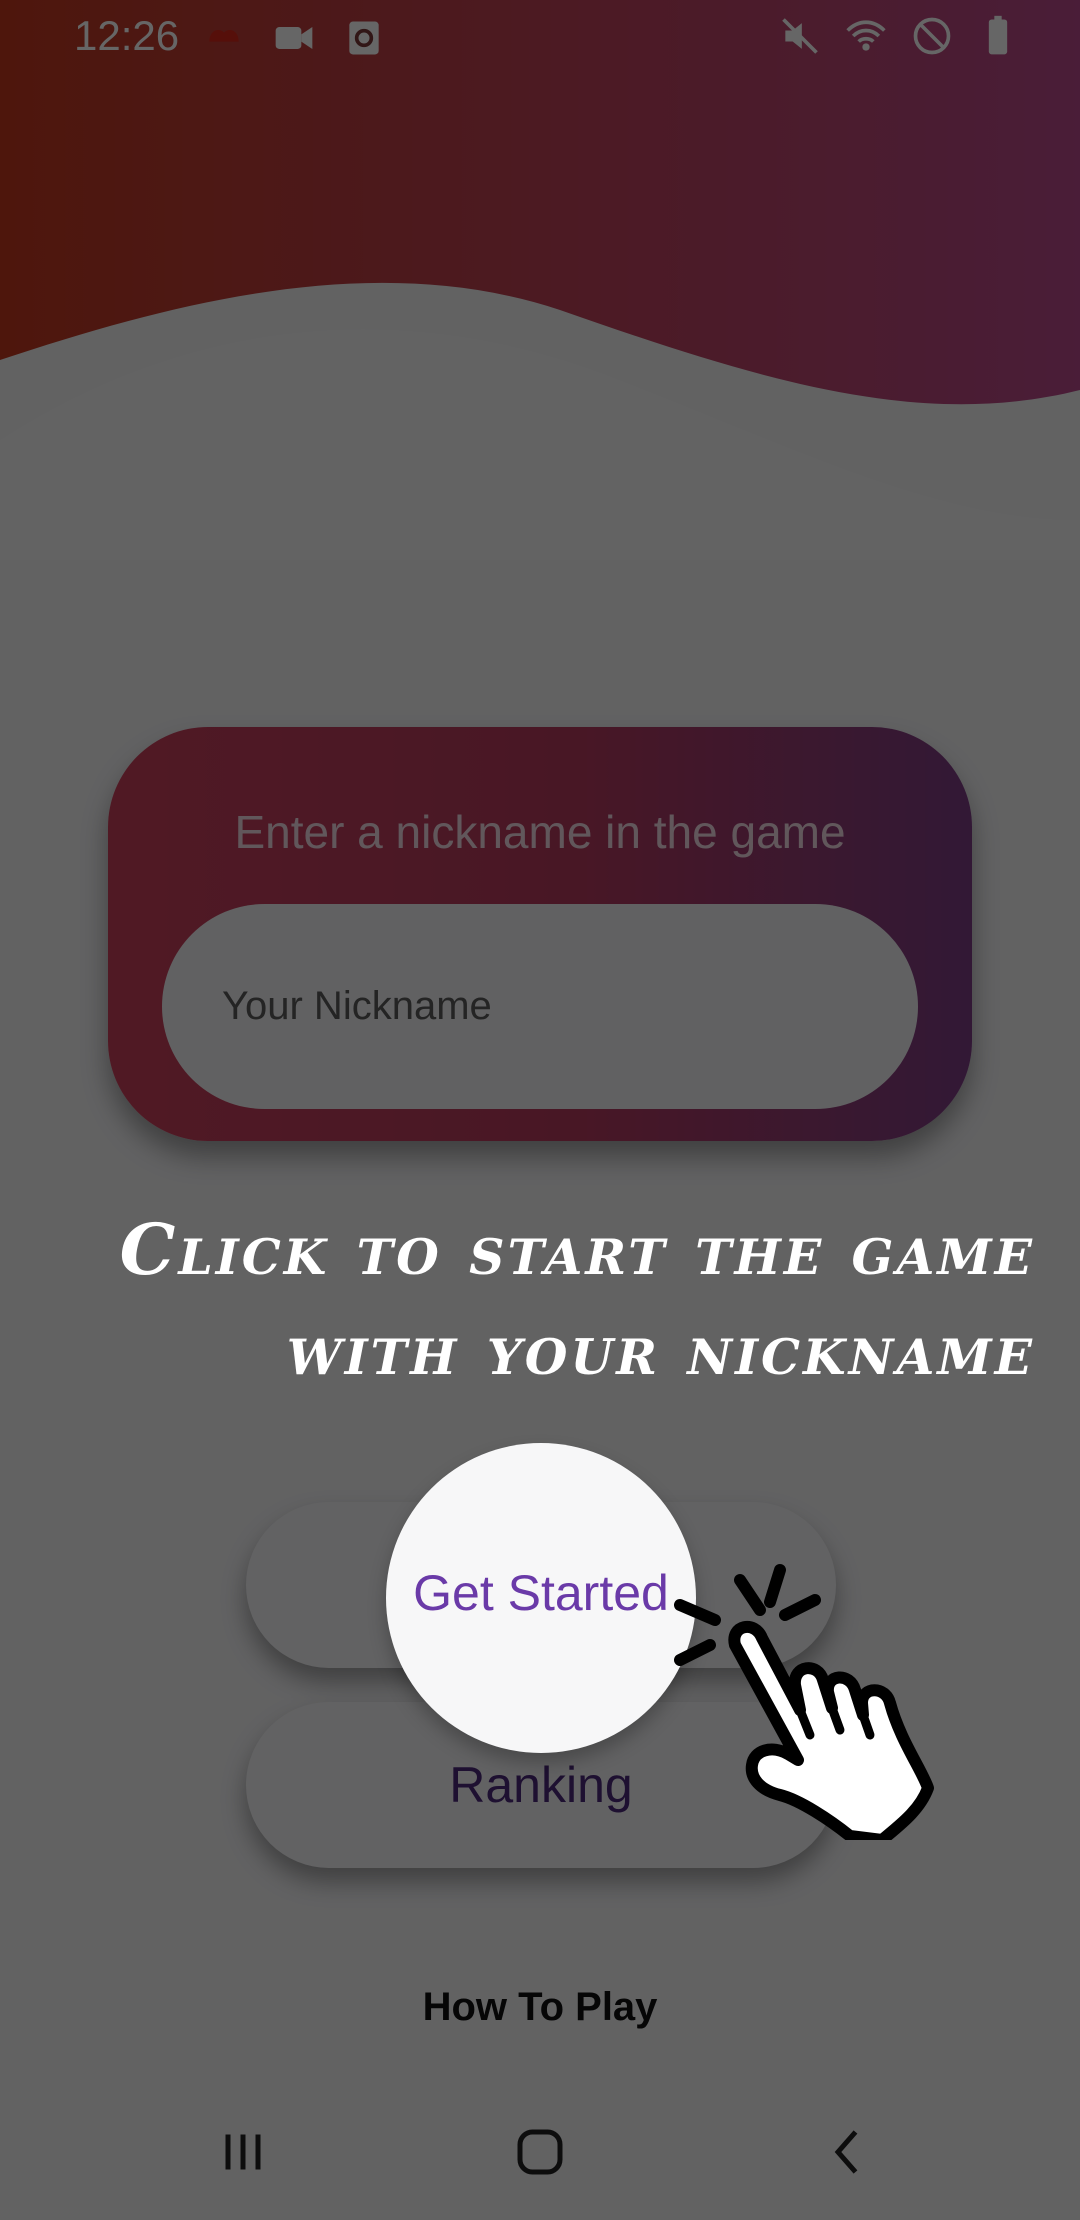 The height and width of the screenshot is (2220, 1080). What do you see at coordinates (804, 1702) in the screenshot?
I see `hand-pointer-icon` at bounding box center [804, 1702].